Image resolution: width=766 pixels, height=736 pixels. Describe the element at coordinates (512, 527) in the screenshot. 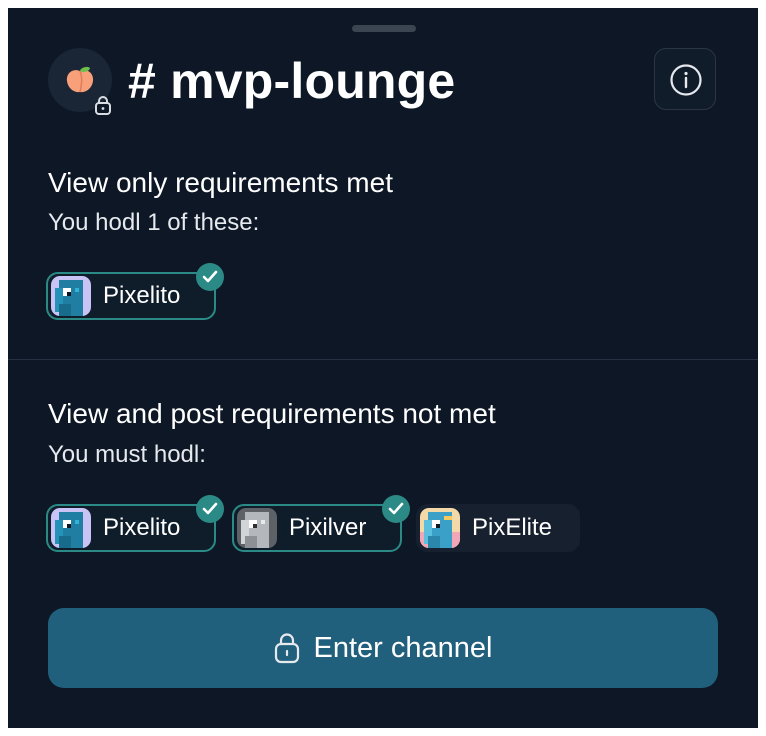

I see `token-label: PixElite` at that location.